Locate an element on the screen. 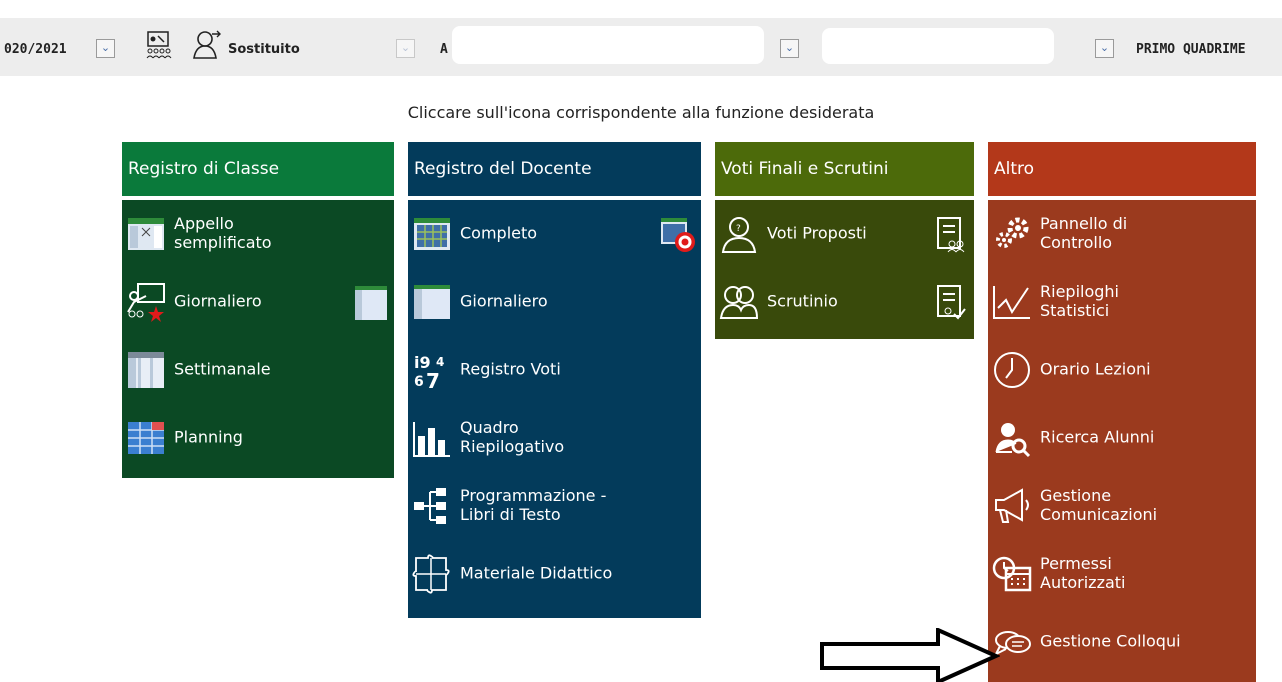  svg-text: 6 is located at coordinates (419, 382).